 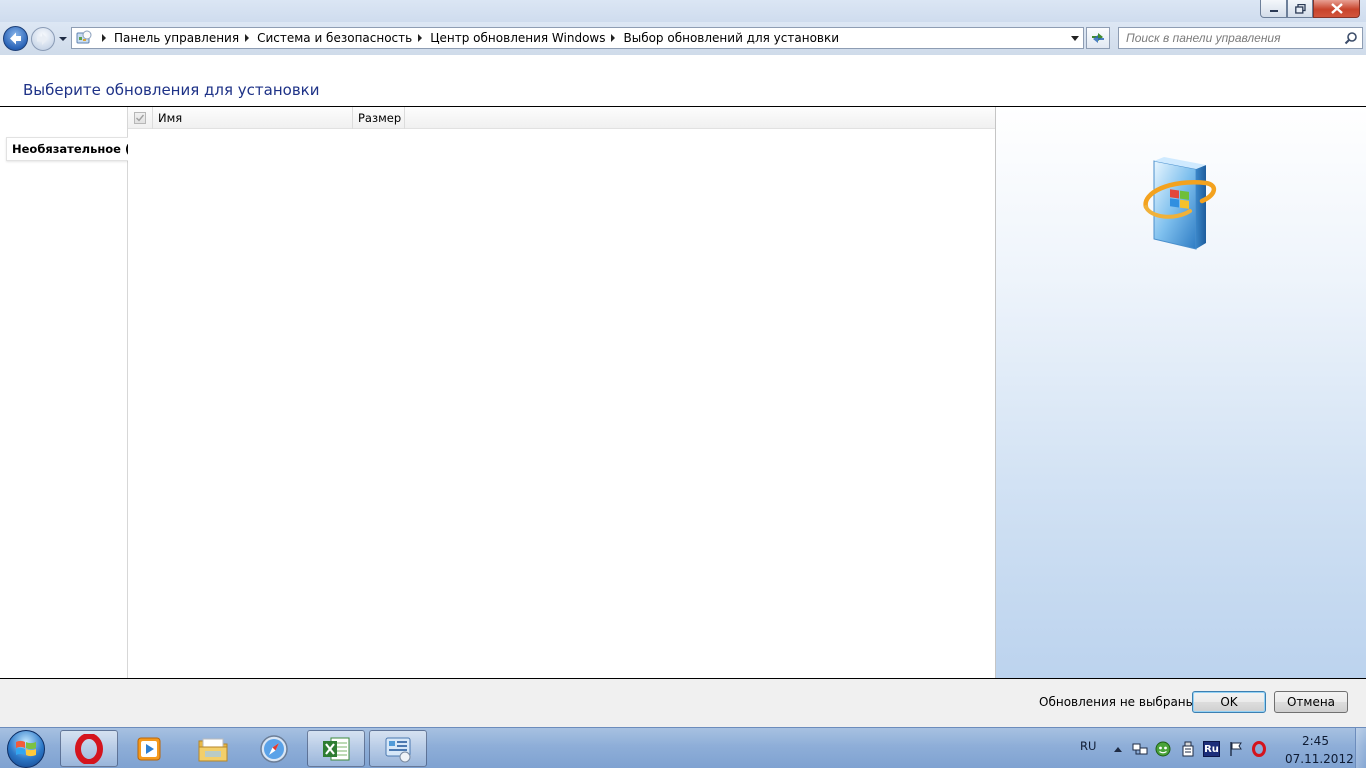 I want to click on column-header-name: Имя, so click(x=253, y=118).